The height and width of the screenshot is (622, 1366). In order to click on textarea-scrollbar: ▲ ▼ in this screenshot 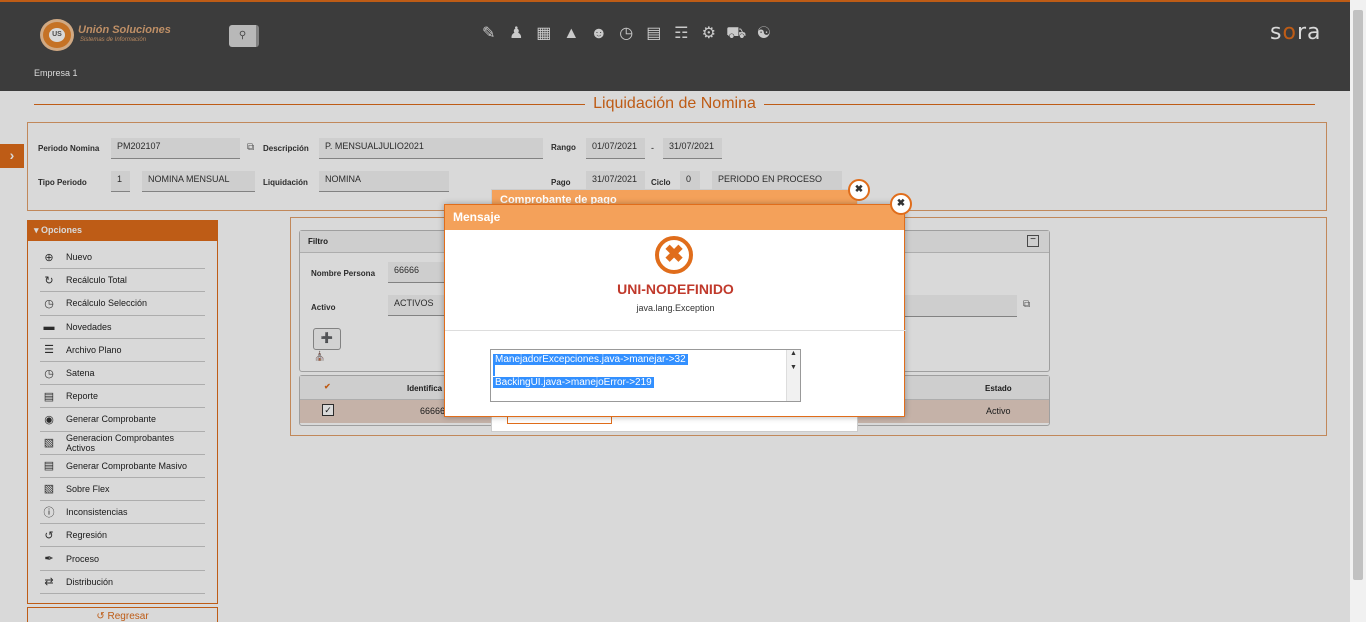, I will do `click(793, 375)`.